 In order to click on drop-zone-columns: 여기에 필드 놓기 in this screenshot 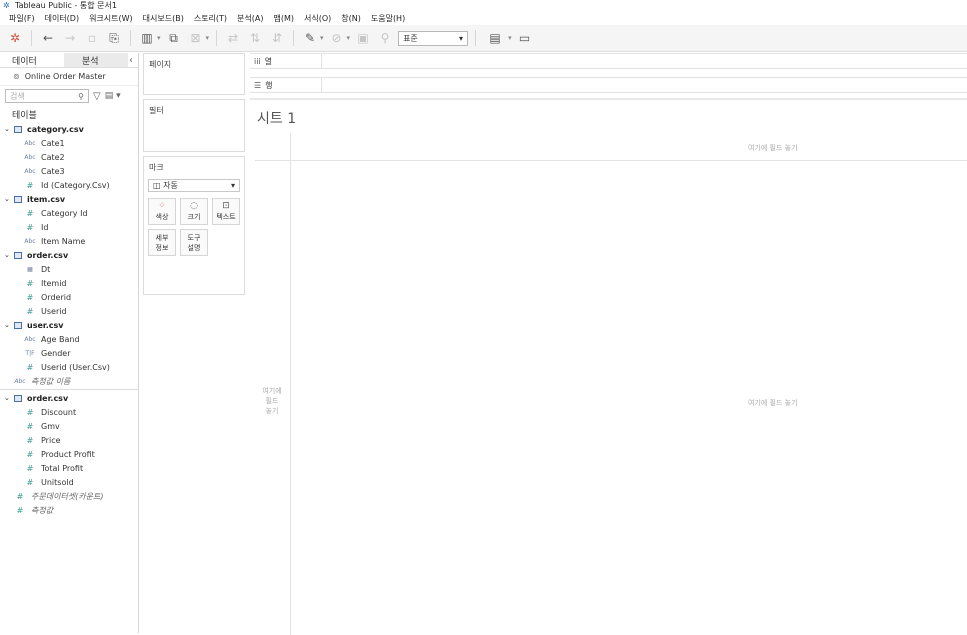, I will do `click(773, 148)`.